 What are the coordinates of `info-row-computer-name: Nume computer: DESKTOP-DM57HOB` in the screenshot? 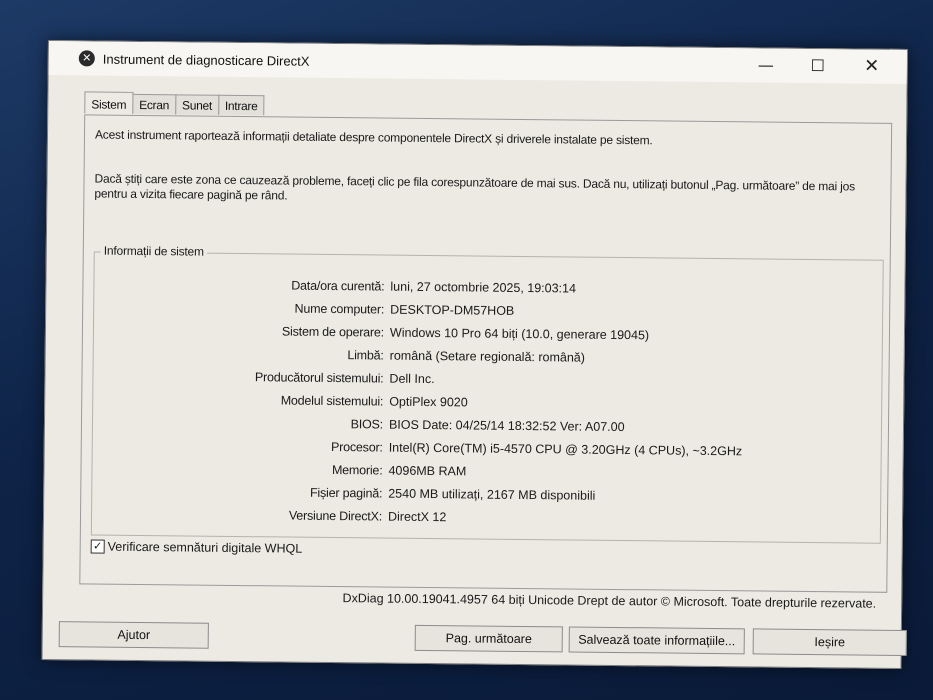 It's located at (484, 312).